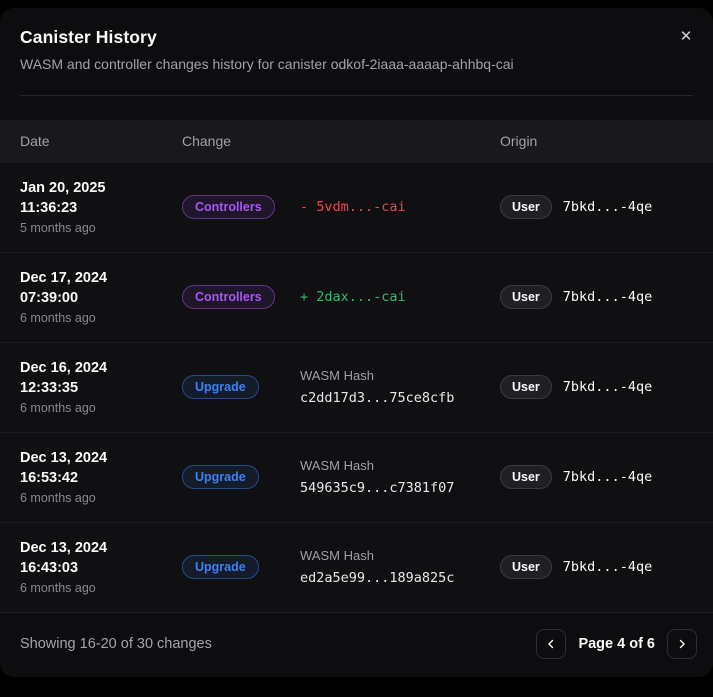  What do you see at coordinates (49, 567) in the screenshot?
I see `row-time: 16:43:03` at bounding box center [49, 567].